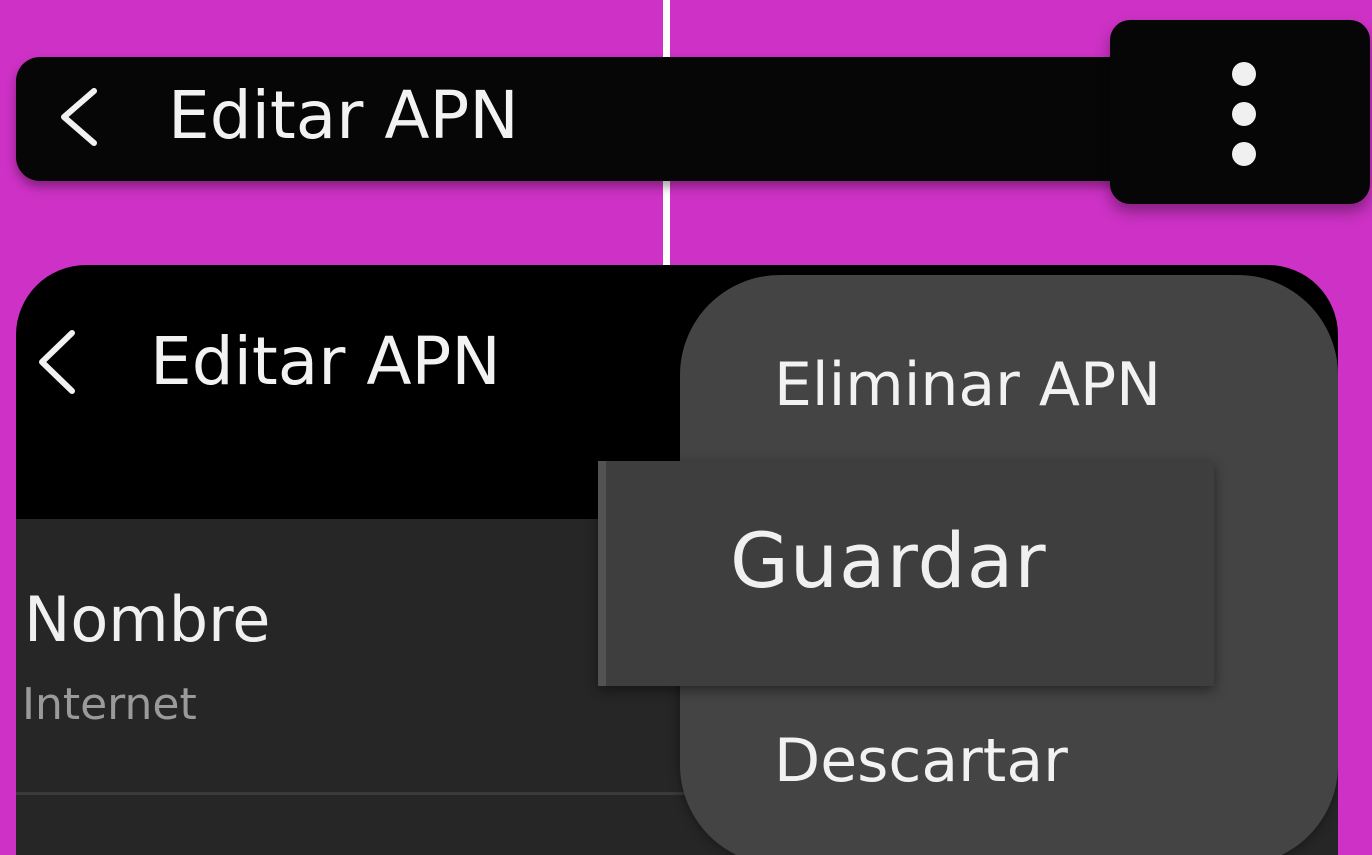  I want to click on field-value: Internet, so click(109, 704).